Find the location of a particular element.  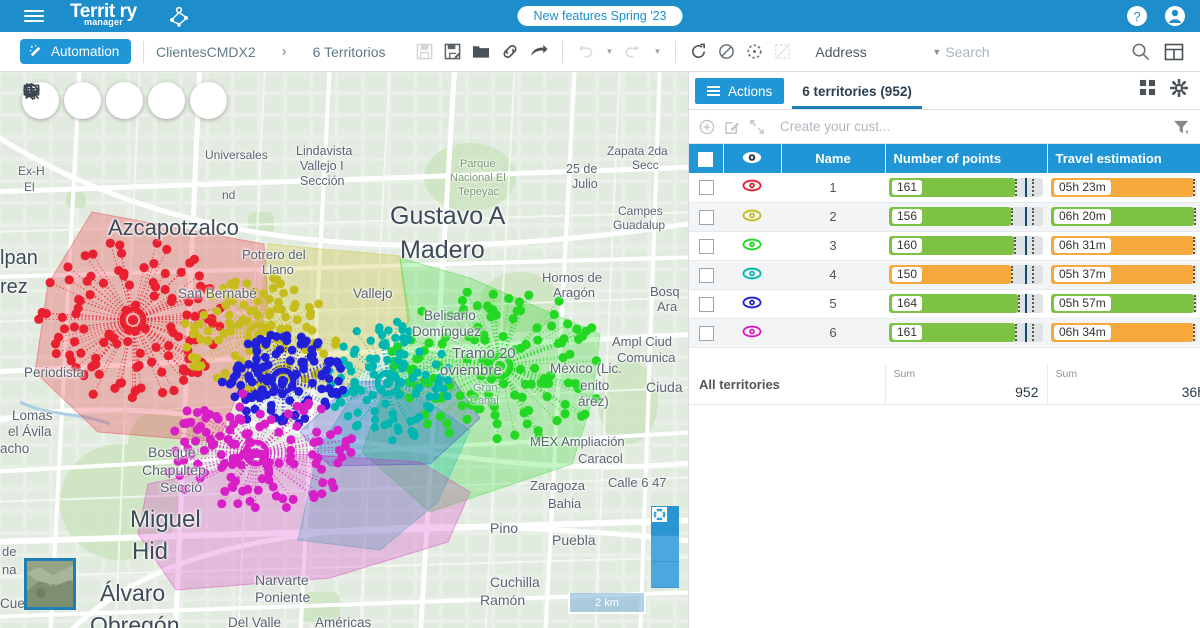

row-travel-cell: 05h 23m is located at coordinates (1123, 188).